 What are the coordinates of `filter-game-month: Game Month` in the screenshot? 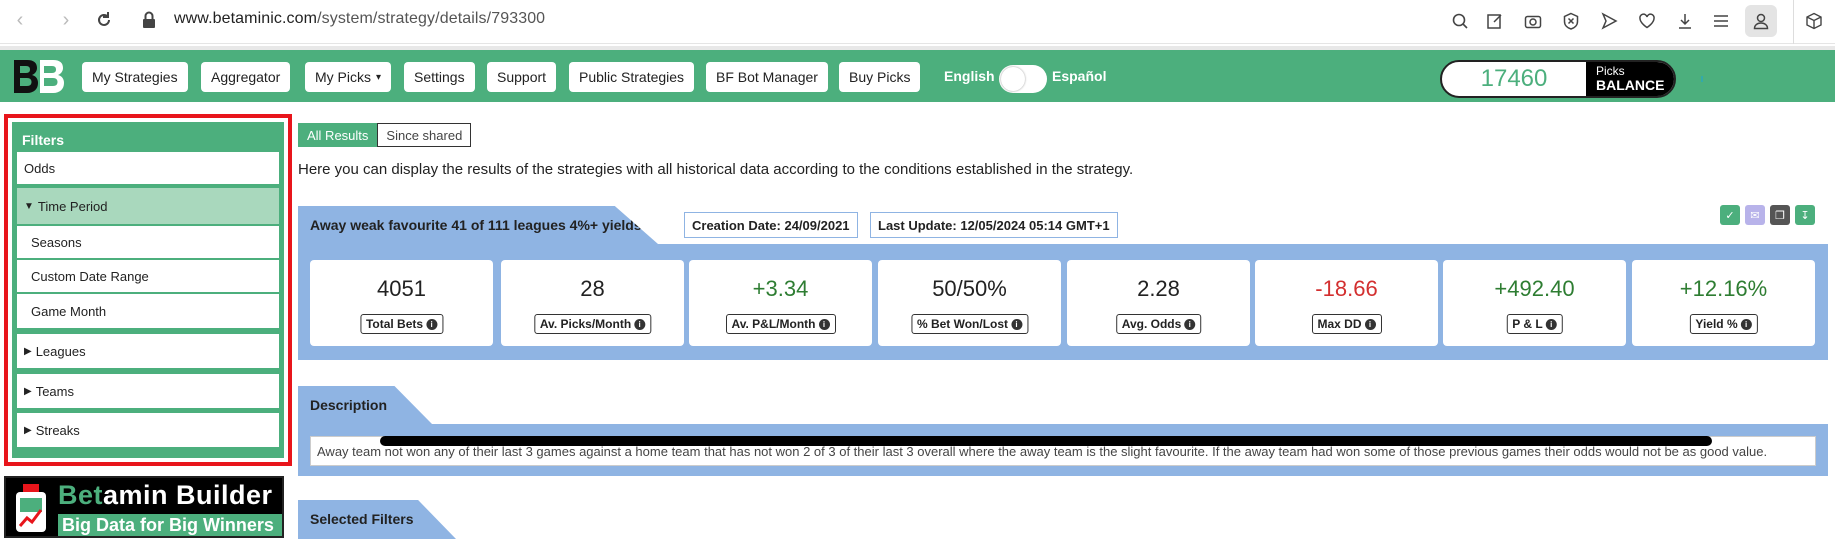 It's located at (148, 311).